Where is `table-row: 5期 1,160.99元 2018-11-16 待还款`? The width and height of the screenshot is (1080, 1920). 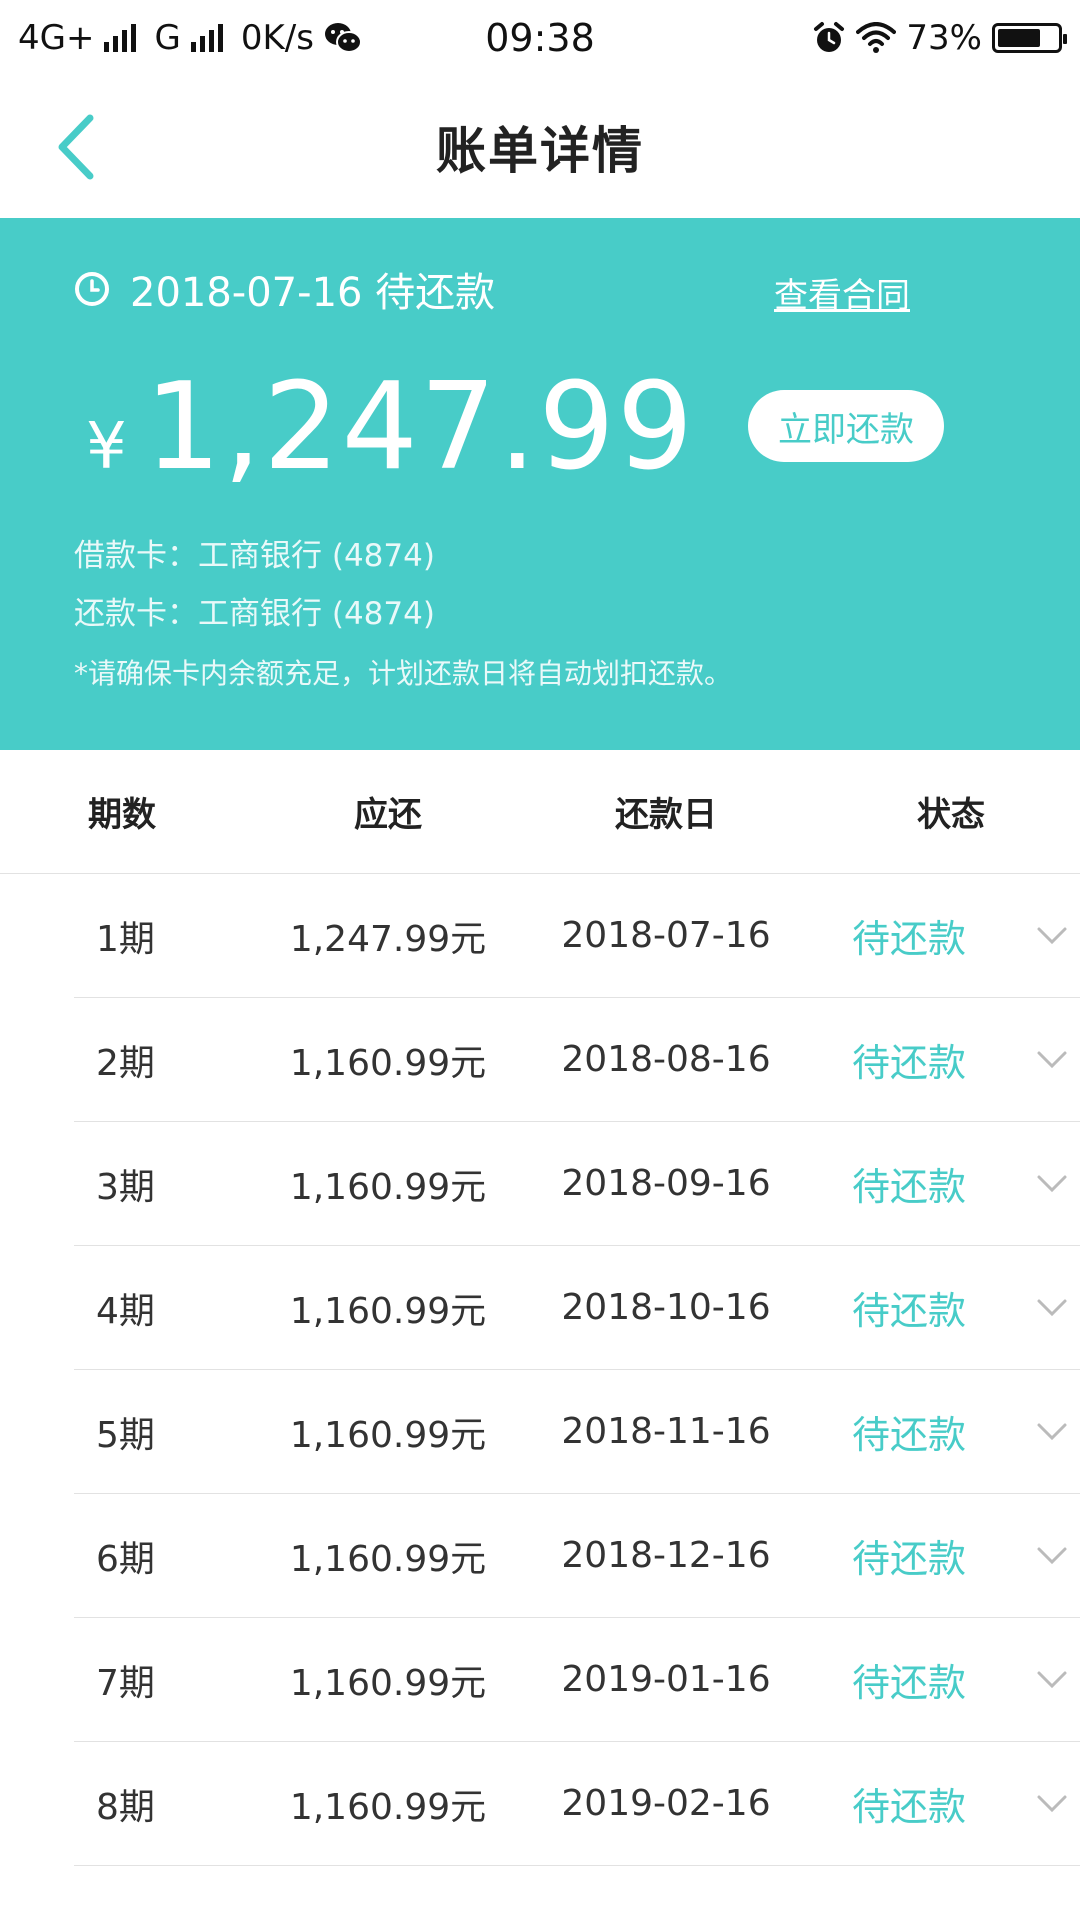
table-row: 5期 1,160.99元 2018-11-16 待还款 is located at coordinates (577, 1432).